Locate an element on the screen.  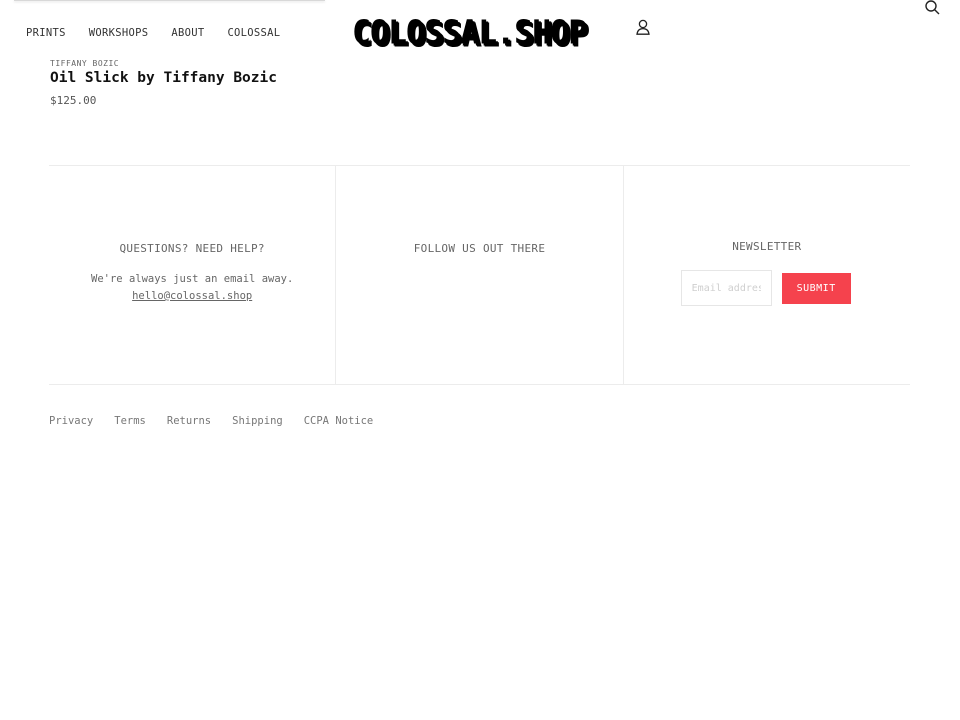
main-nav: PRINTS WORKSHOPS ABOUT COLOSSAL is located at coordinates (164, 33).